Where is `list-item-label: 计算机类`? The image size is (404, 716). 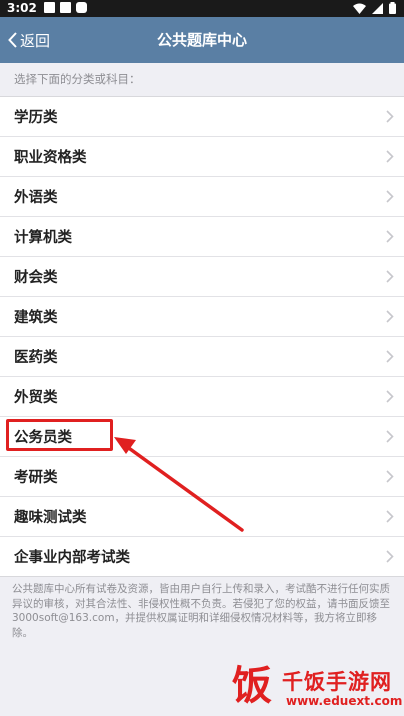
list-item-label: 计算机类 is located at coordinates (43, 238).